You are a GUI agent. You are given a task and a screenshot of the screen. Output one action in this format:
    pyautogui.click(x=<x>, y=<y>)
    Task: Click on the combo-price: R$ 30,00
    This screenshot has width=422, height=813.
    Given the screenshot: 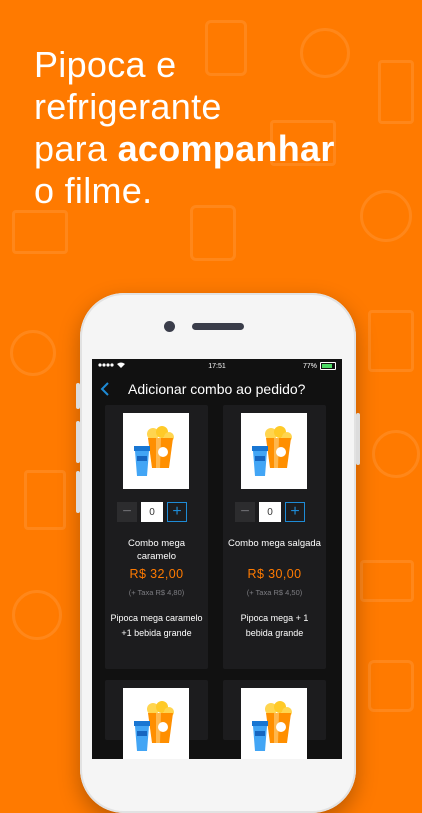 What is the action you would take?
    pyautogui.click(x=274, y=574)
    